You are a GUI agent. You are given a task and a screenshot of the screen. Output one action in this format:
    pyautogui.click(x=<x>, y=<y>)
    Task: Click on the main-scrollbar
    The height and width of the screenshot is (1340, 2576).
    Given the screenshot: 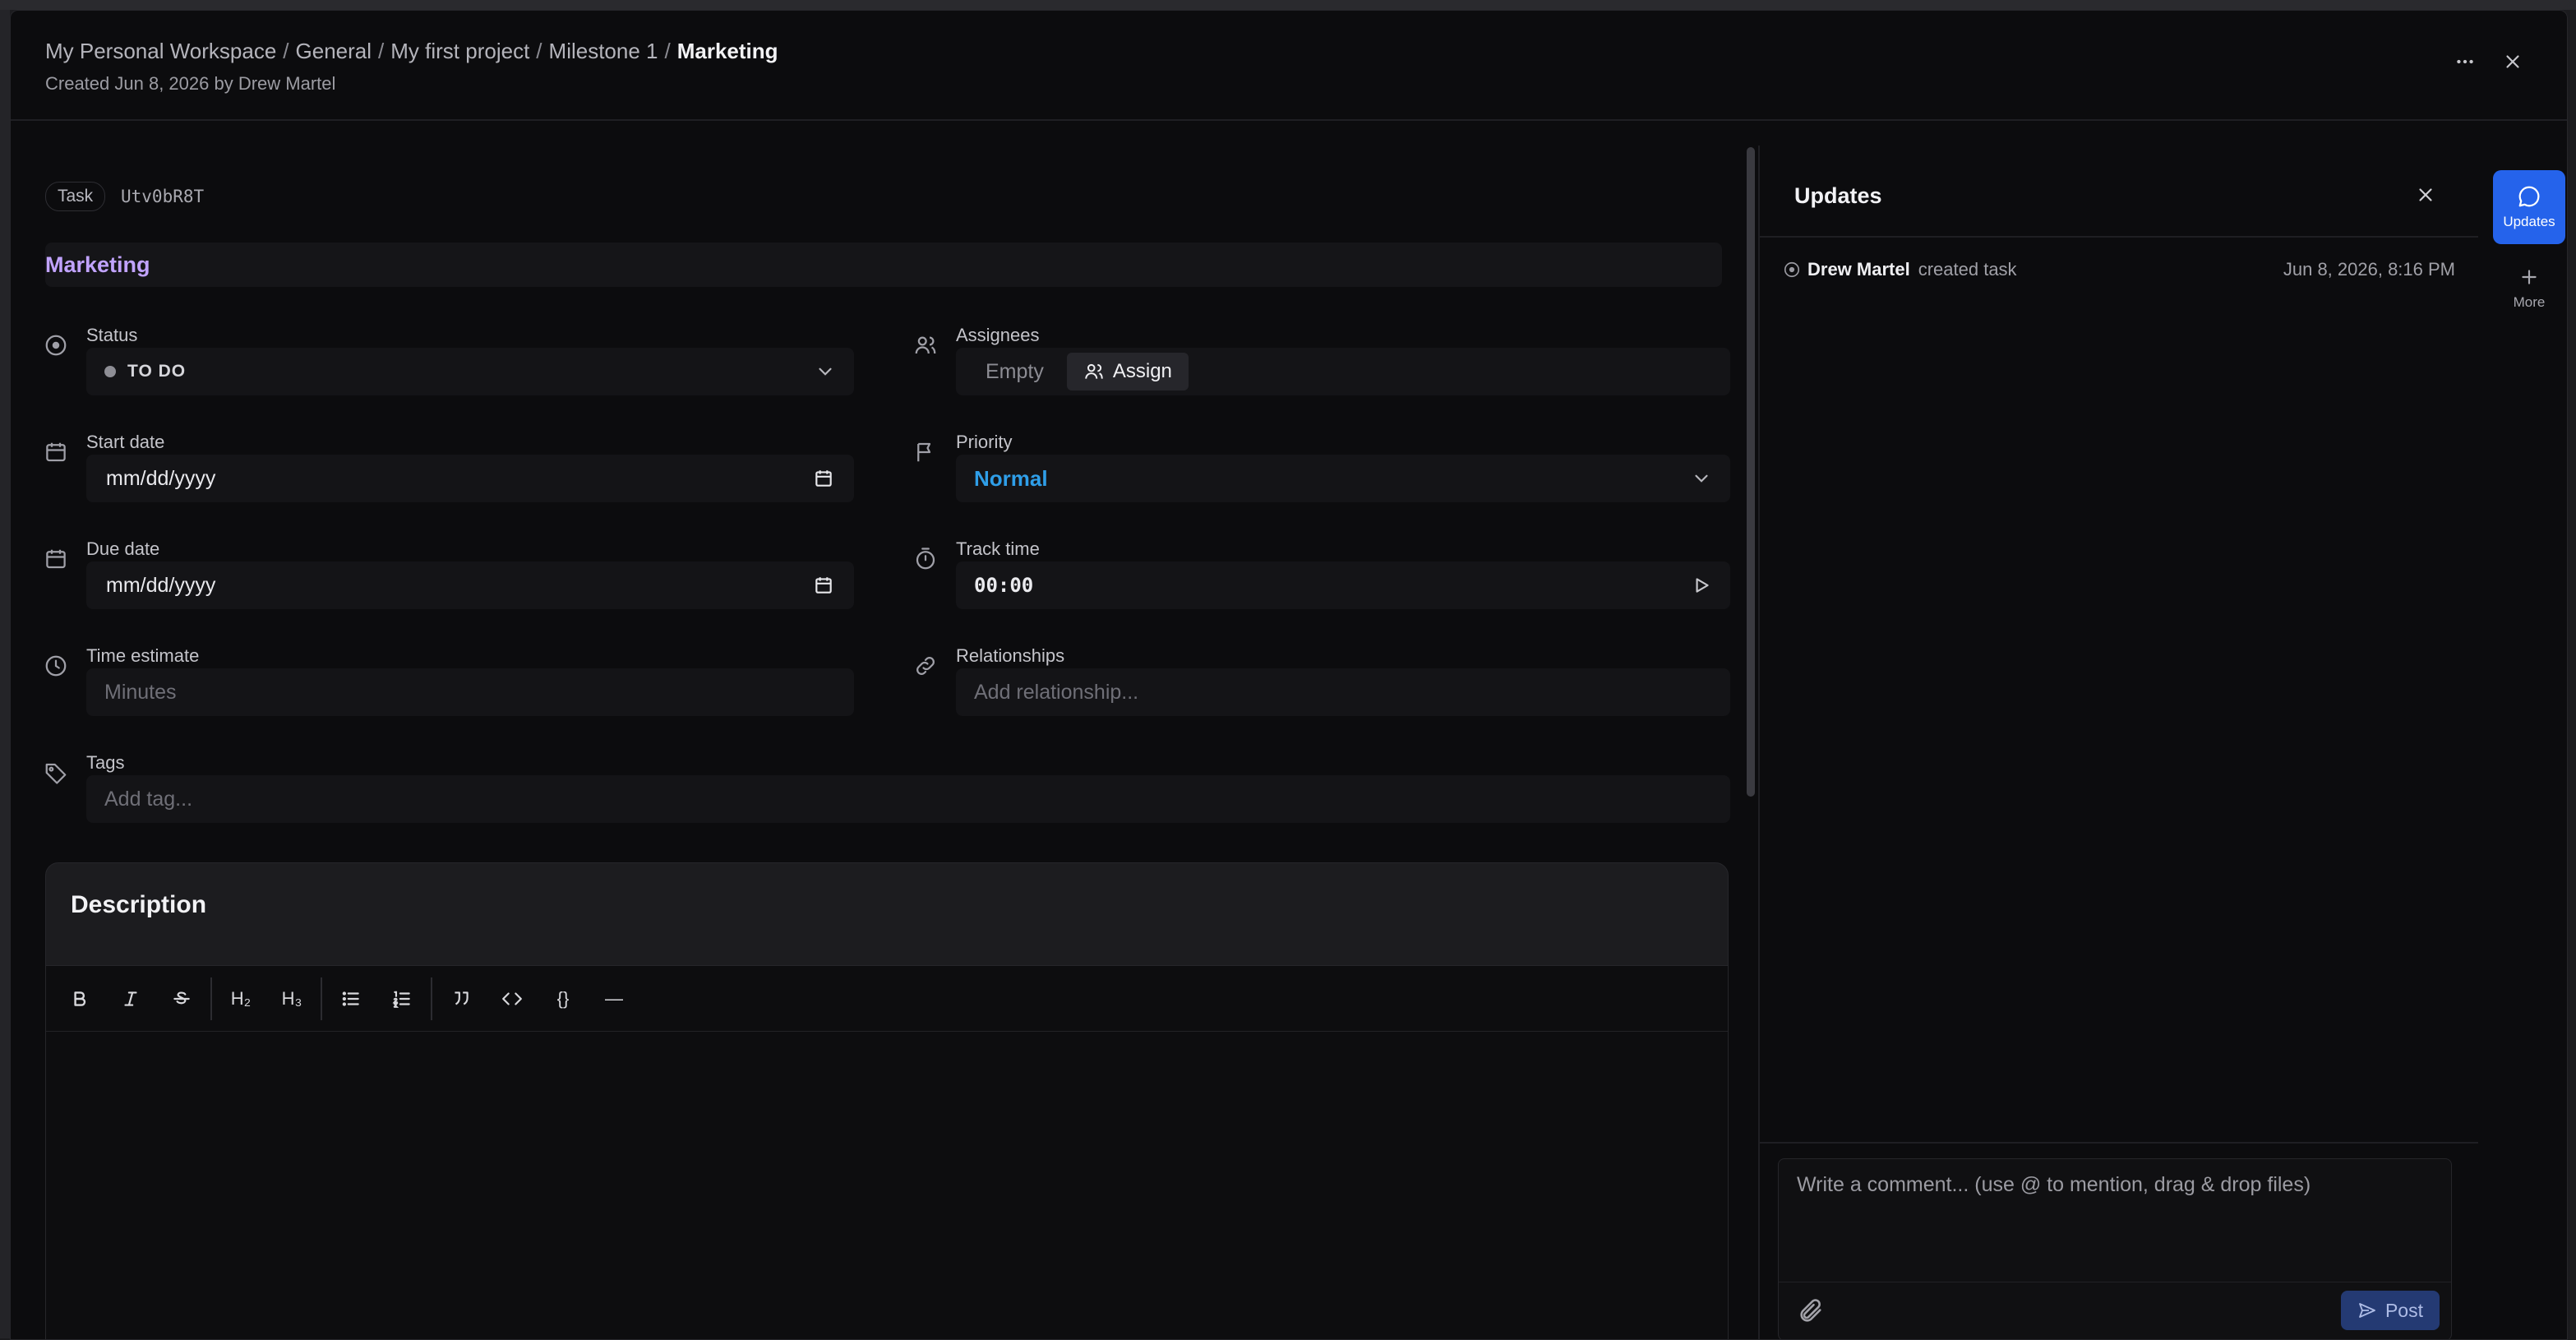 What is the action you would take?
    pyautogui.click(x=1751, y=472)
    